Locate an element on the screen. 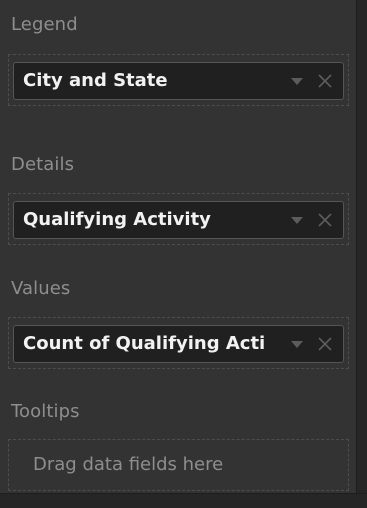 The width and height of the screenshot is (367, 508). drop-hint-text: Drag data fields here is located at coordinates (128, 464).